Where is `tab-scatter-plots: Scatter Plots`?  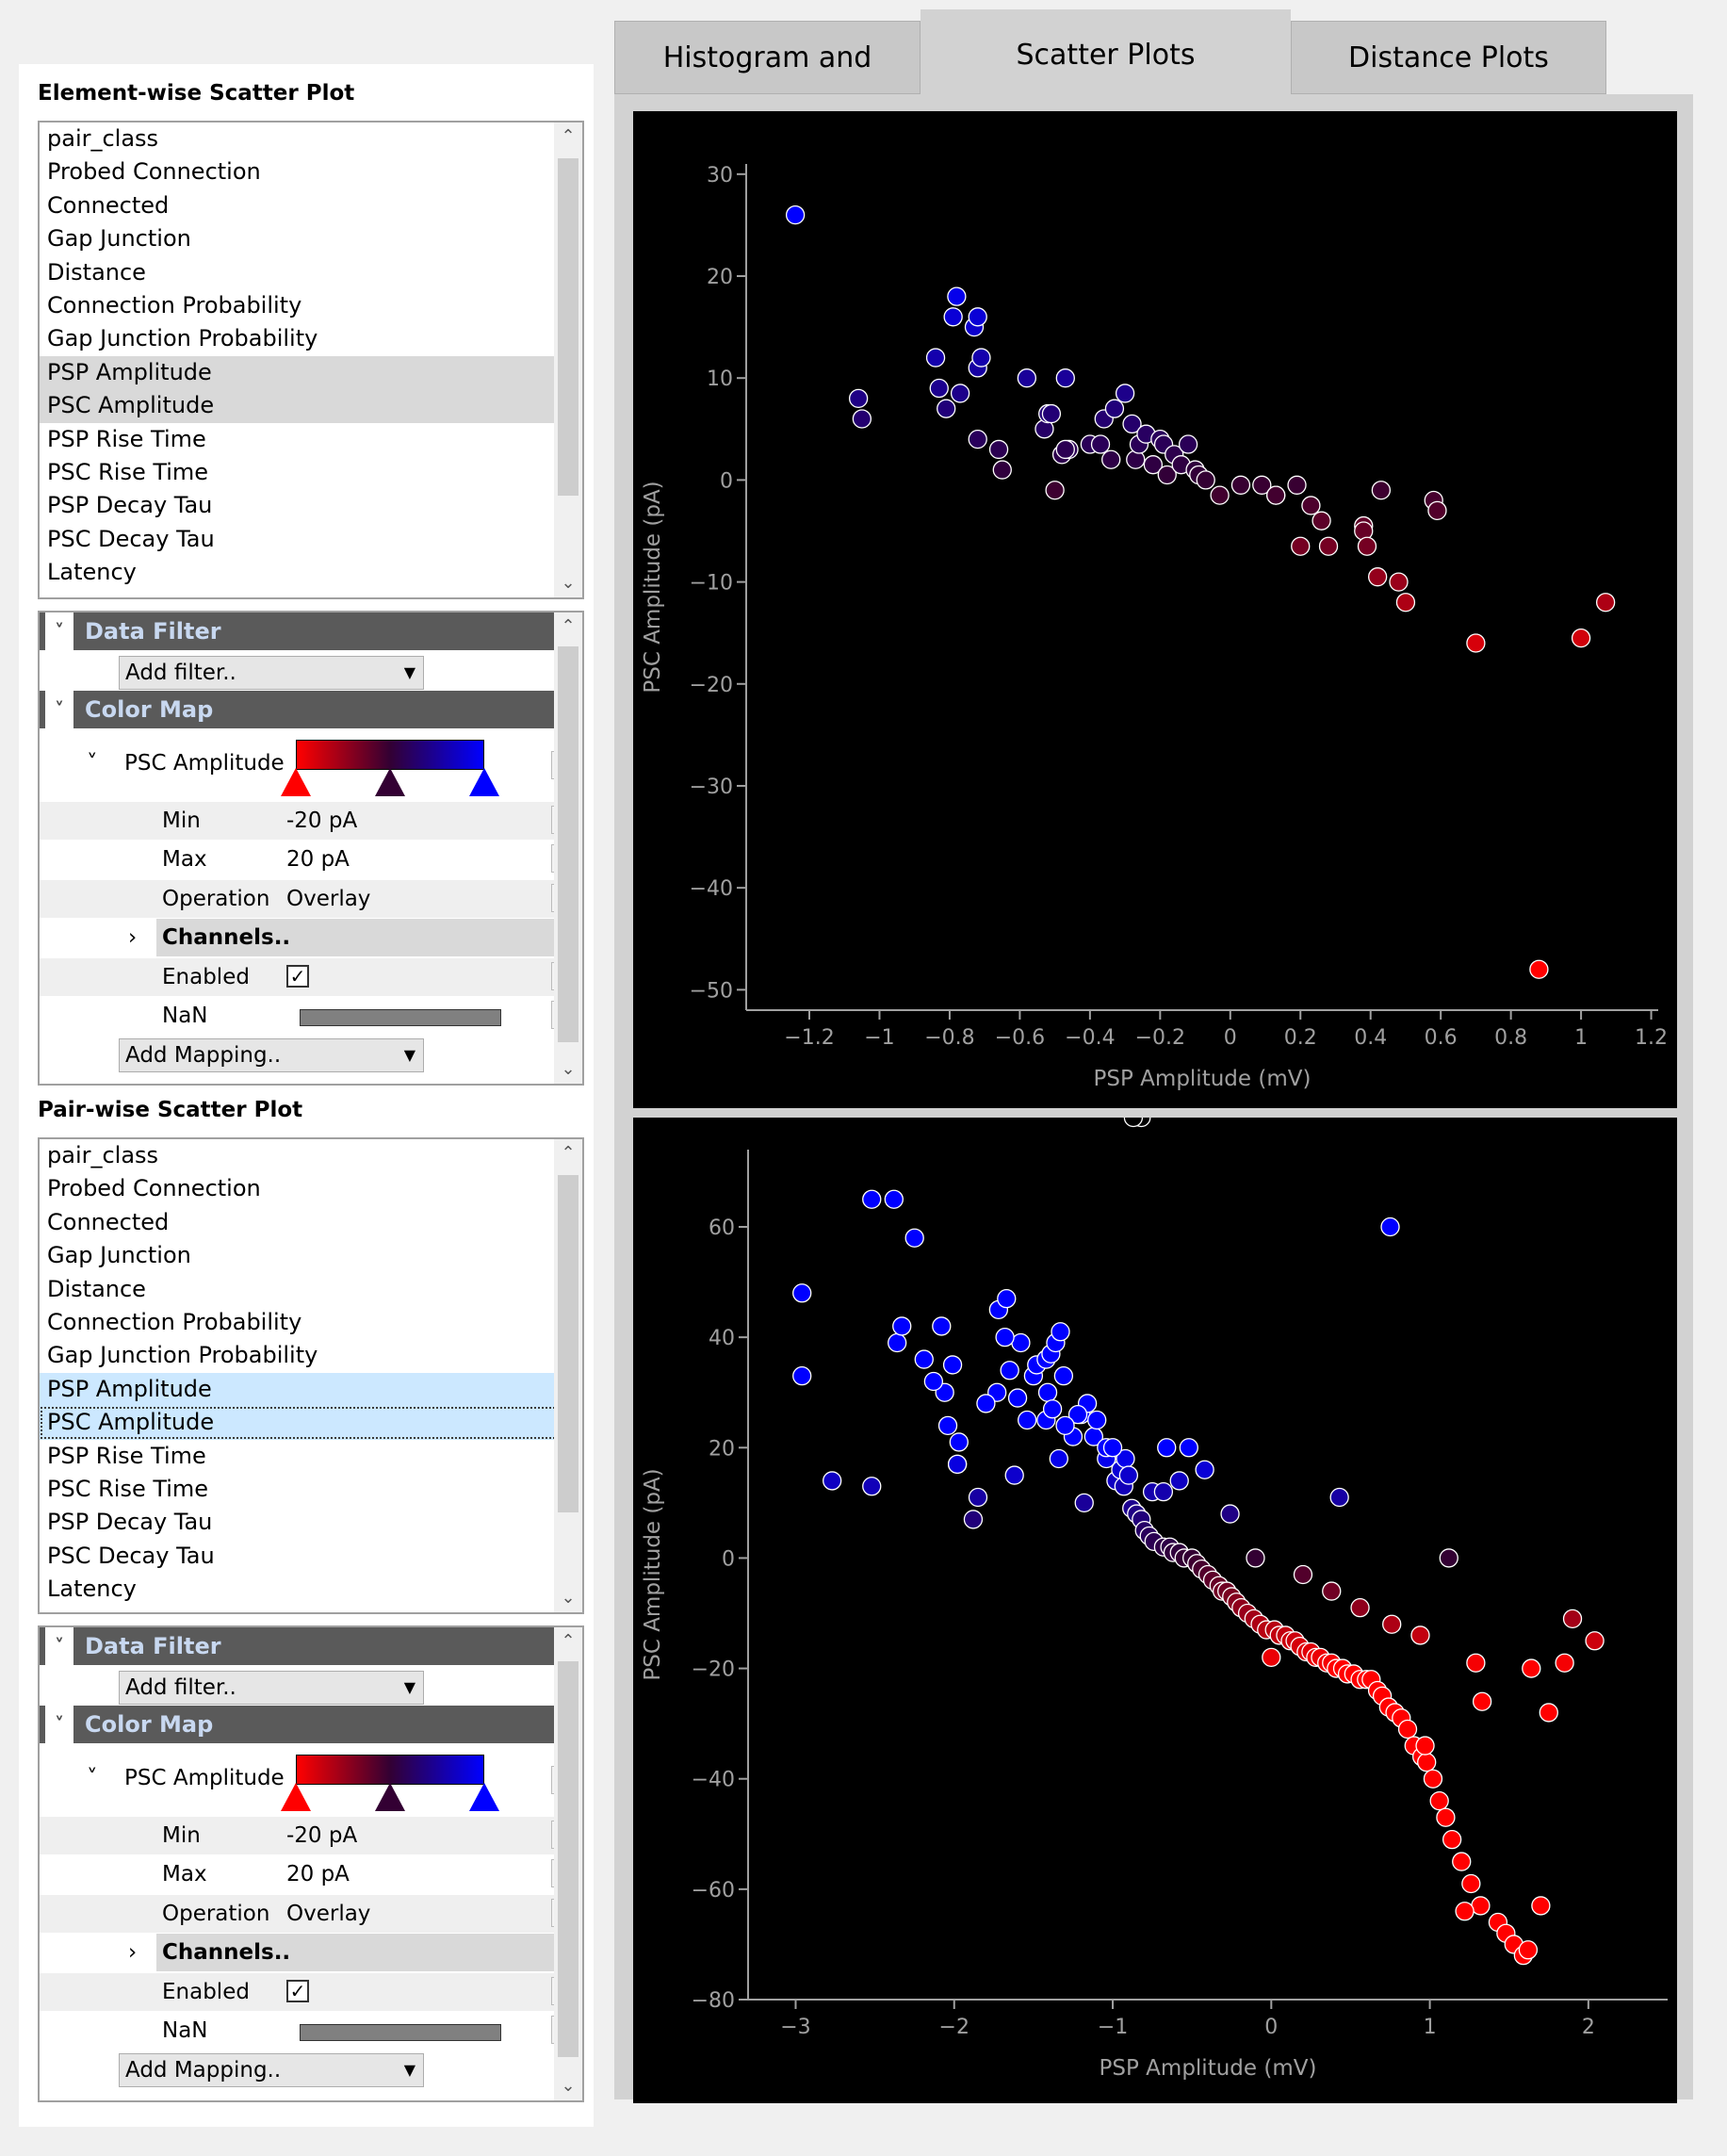
tab-scatter-plots: Scatter Plots is located at coordinates (1106, 51).